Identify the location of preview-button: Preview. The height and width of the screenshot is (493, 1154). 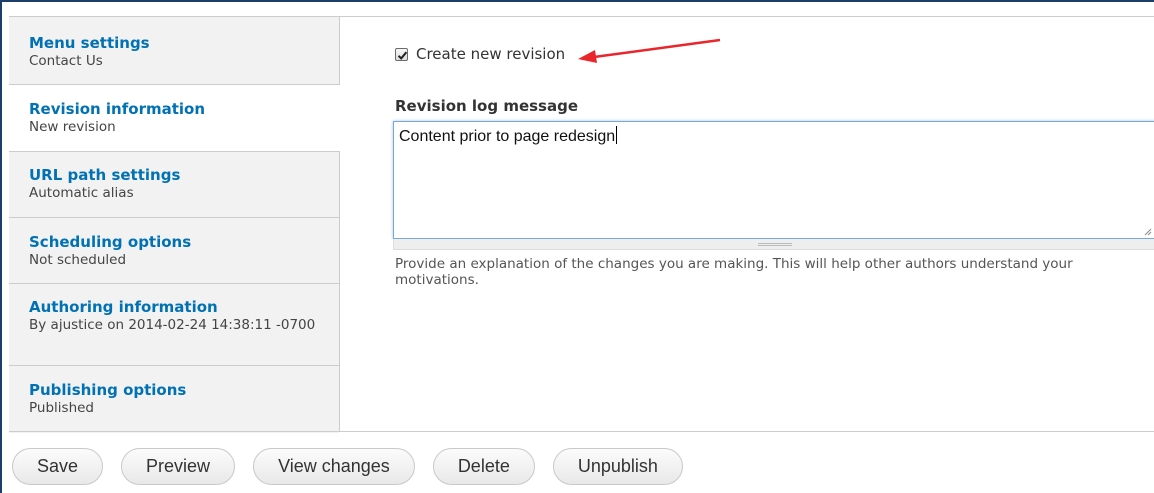
(178, 466).